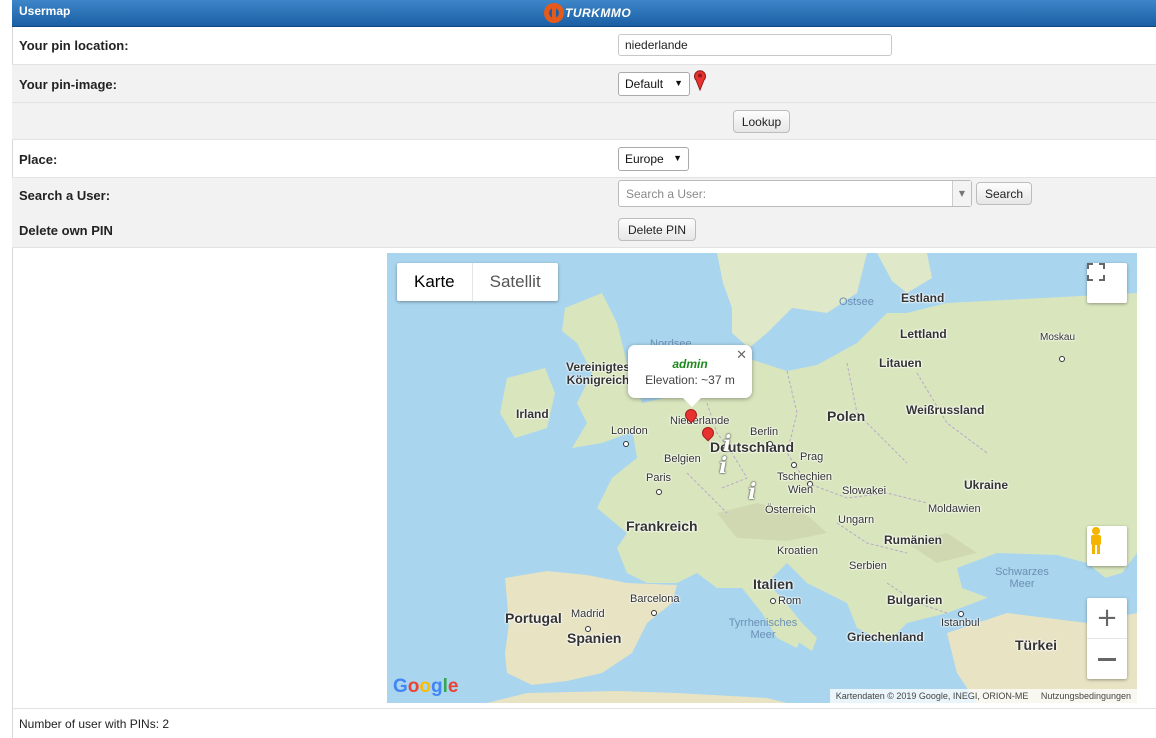 Image resolution: width=1156 pixels, height=738 pixels. What do you see at coordinates (945, 410) in the screenshot?
I see `country-label: Weißrussland` at bounding box center [945, 410].